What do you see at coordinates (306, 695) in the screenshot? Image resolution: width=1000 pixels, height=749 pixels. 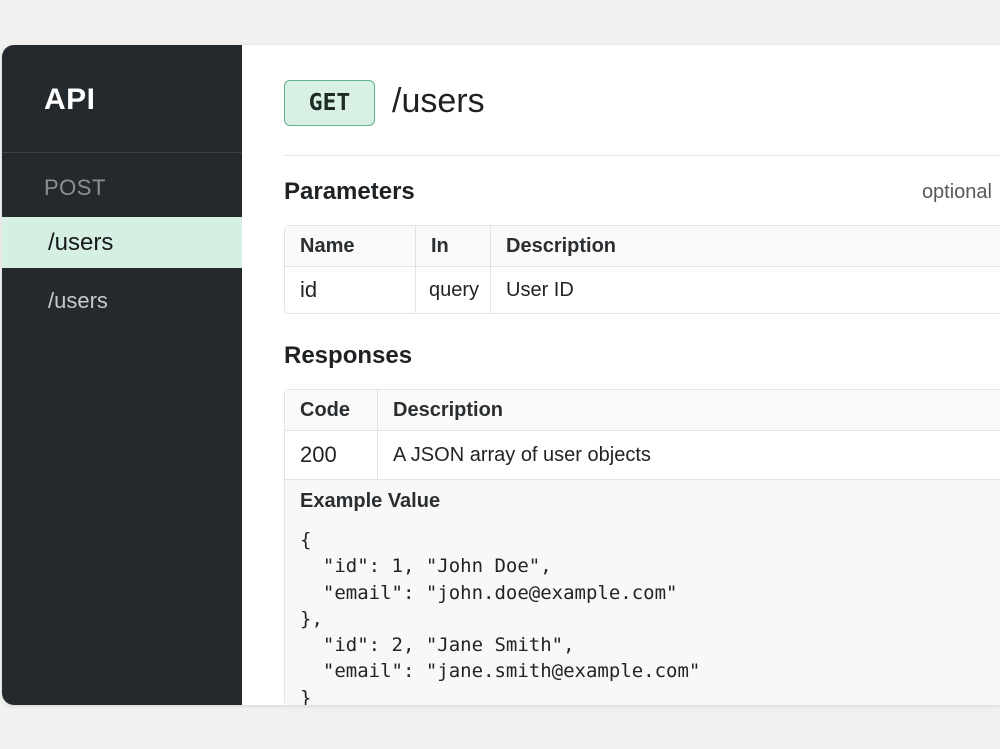 I see `code-line: }` at bounding box center [306, 695].